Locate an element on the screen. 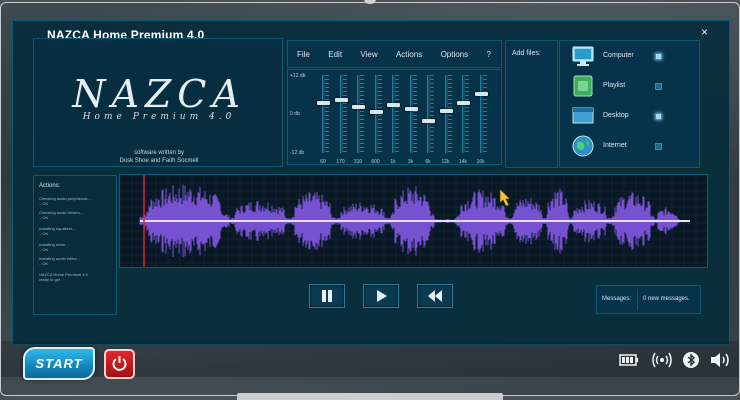  eq-band-slider: 6k is located at coordinates (428, 120).